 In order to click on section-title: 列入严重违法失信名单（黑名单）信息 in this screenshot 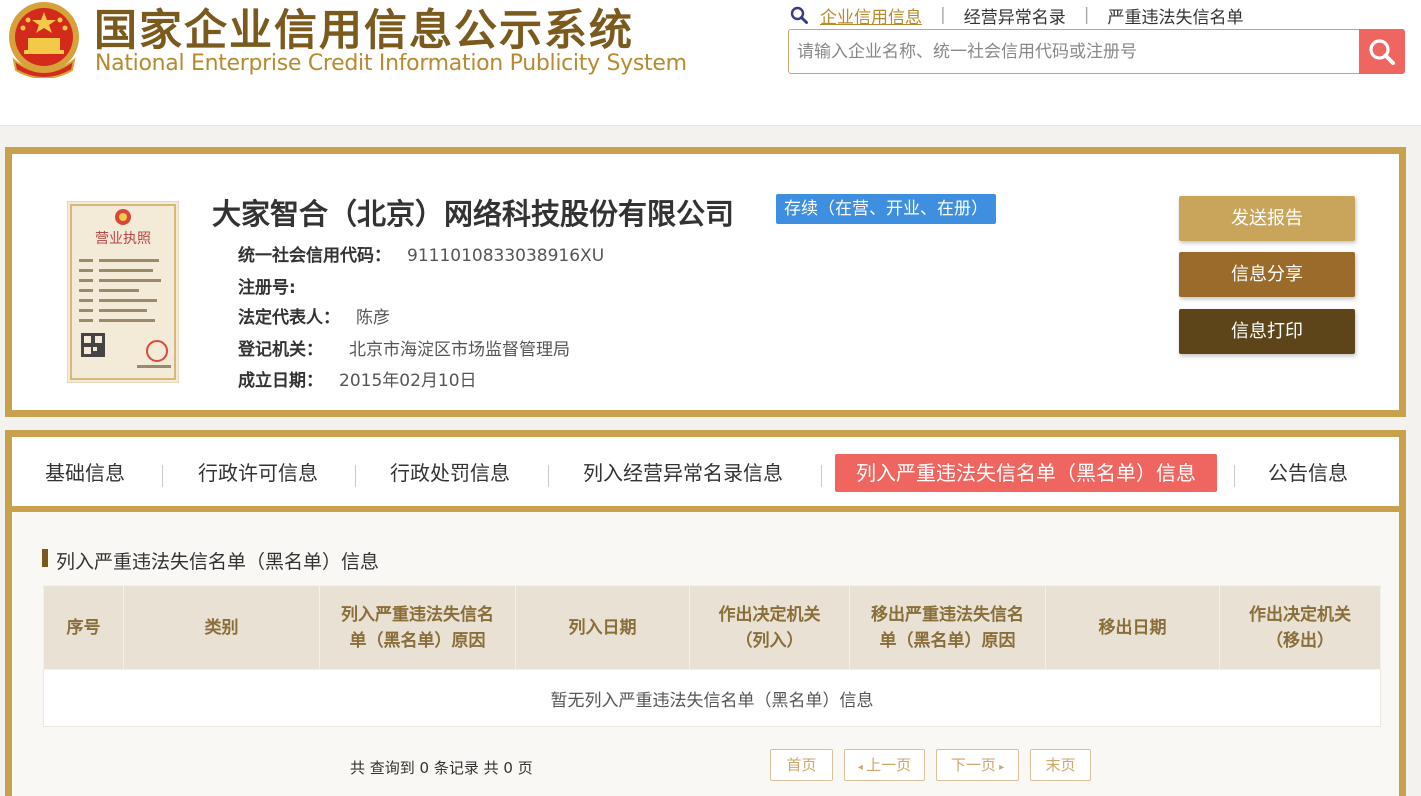, I will do `click(210, 560)`.